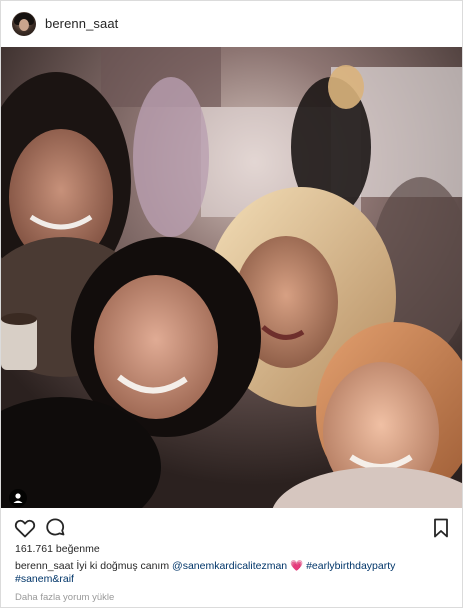 Image resolution: width=463 pixels, height=608 pixels. I want to click on heart-emoji: 💗, so click(297, 566).